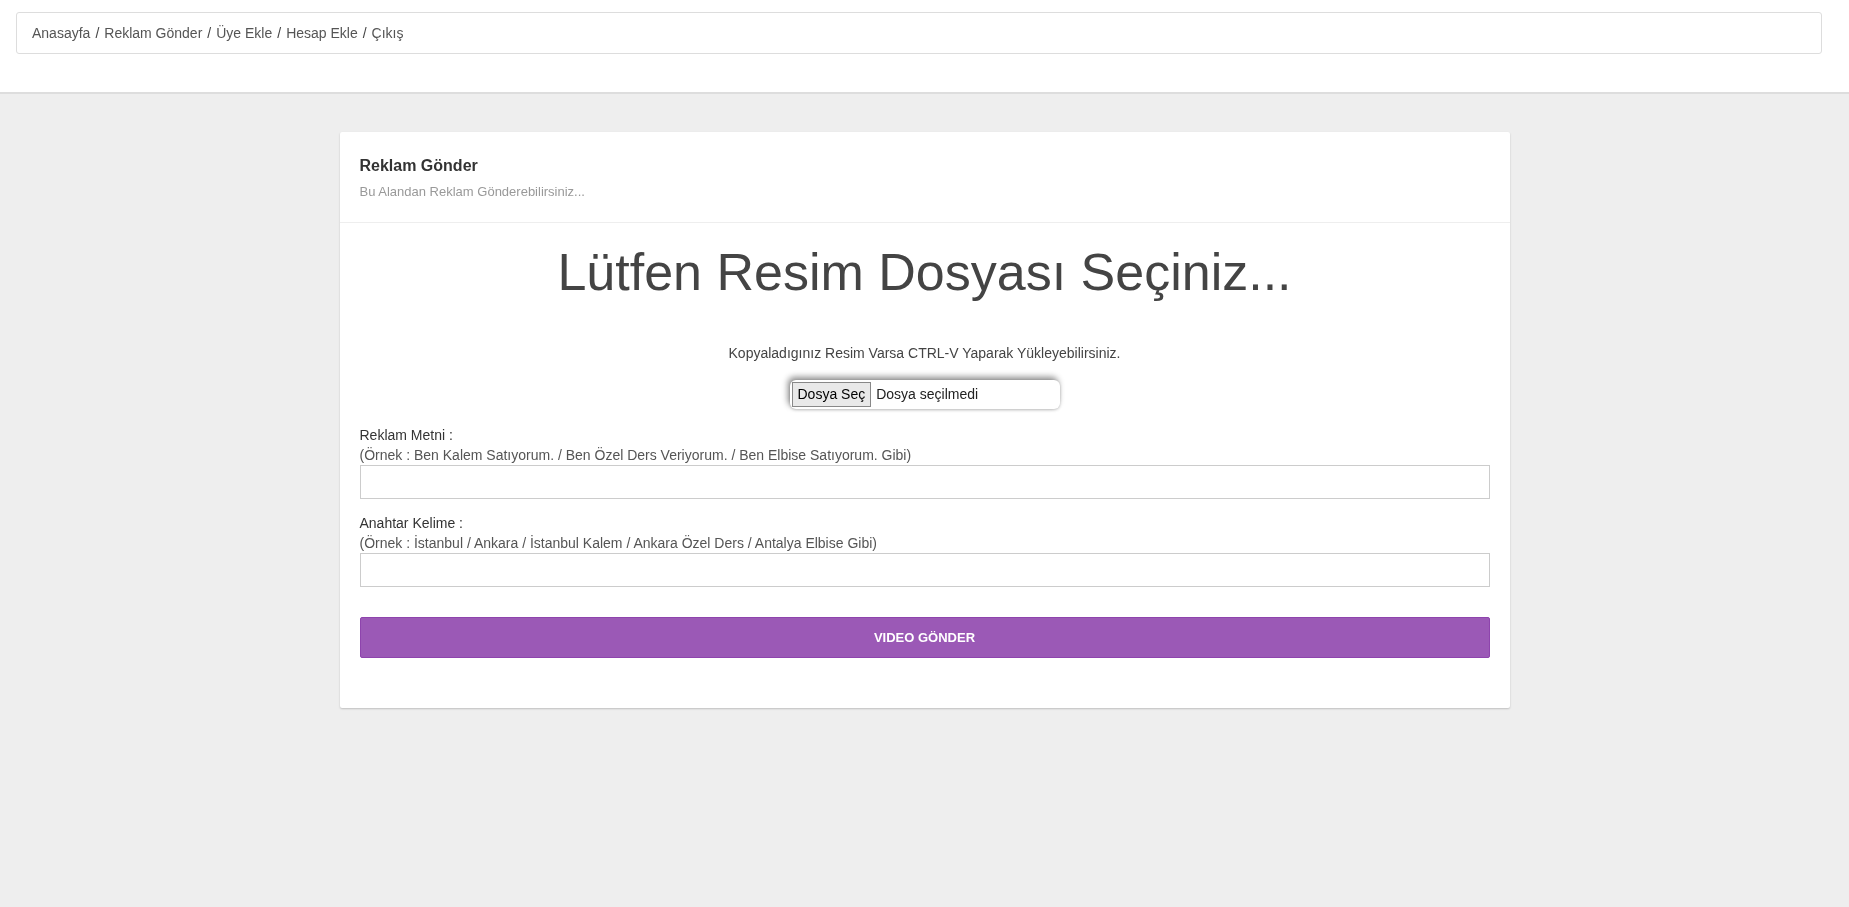 This screenshot has height=907, width=1849. I want to click on card-title: Reklam Gönder, so click(419, 166).